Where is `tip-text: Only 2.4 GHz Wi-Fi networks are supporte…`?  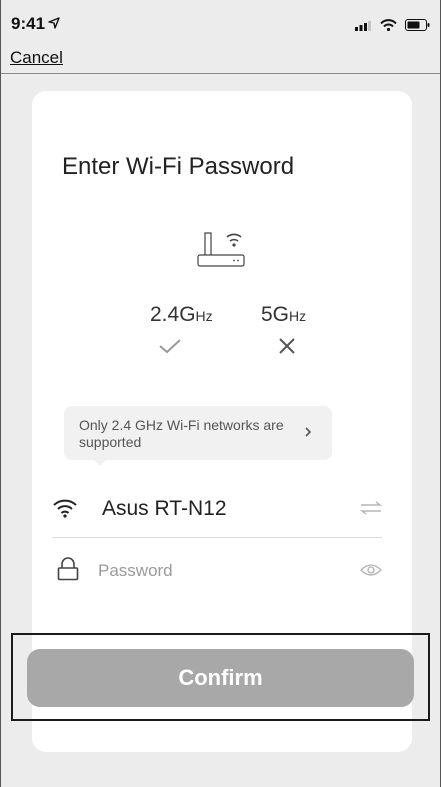 tip-text: Only 2.4 GHz Wi-Fi networks are supporte… is located at coordinates (181, 433).